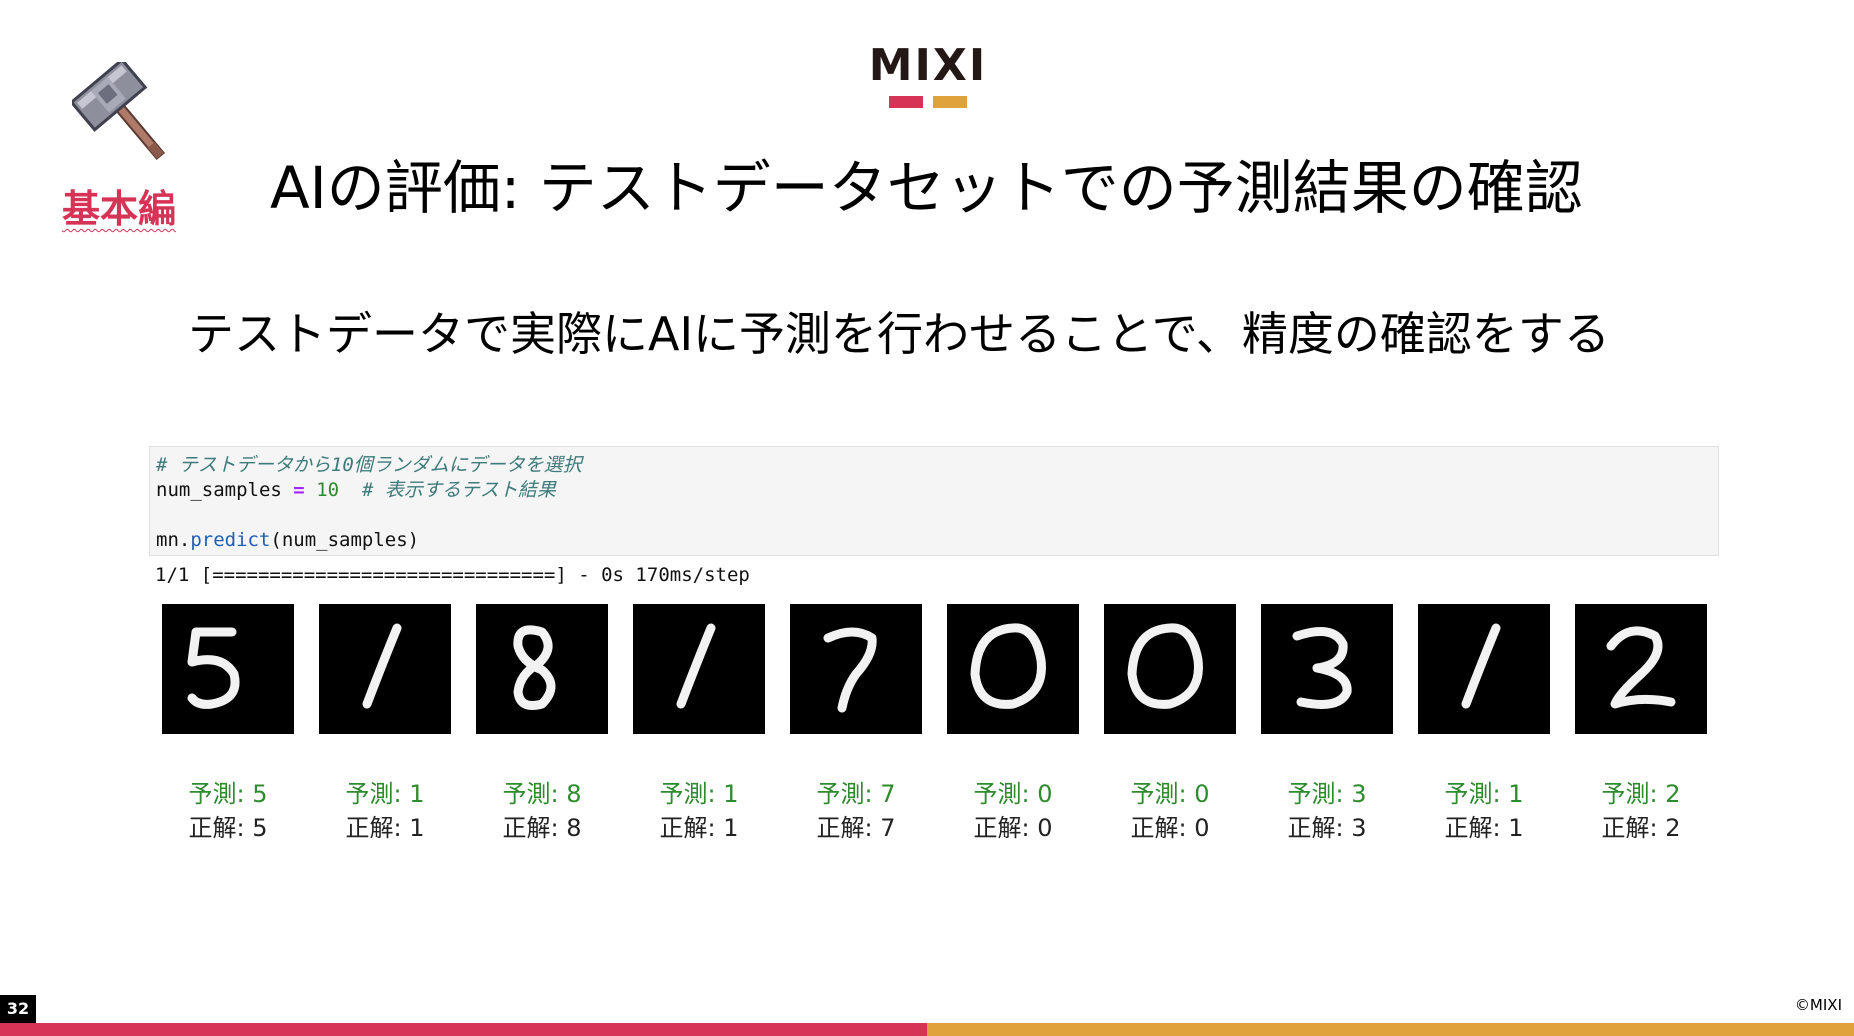 Image resolution: width=1854 pixels, height=1036 pixels. What do you see at coordinates (228, 794) in the screenshot?
I see `prediction-label: 予測: 5` at bounding box center [228, 794].